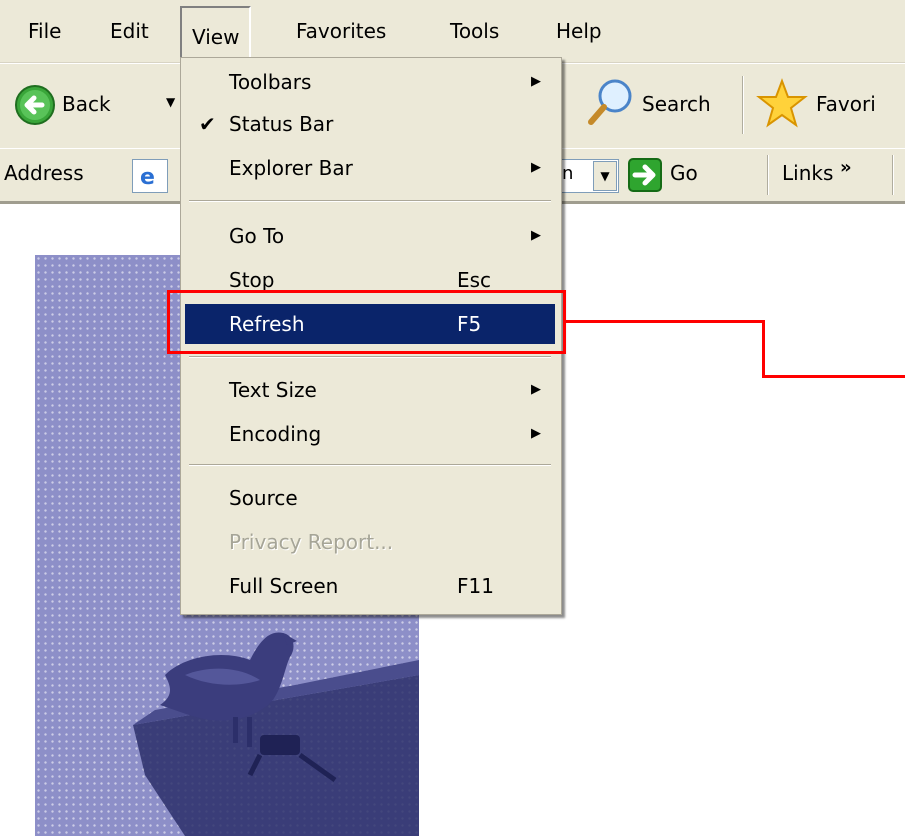 The height and width of the screenshot is (836, 905). What do you see at coordinates (568, 173) in the screenshot?
I see `address-text-fragment: n` at bounding box center [568, 173].